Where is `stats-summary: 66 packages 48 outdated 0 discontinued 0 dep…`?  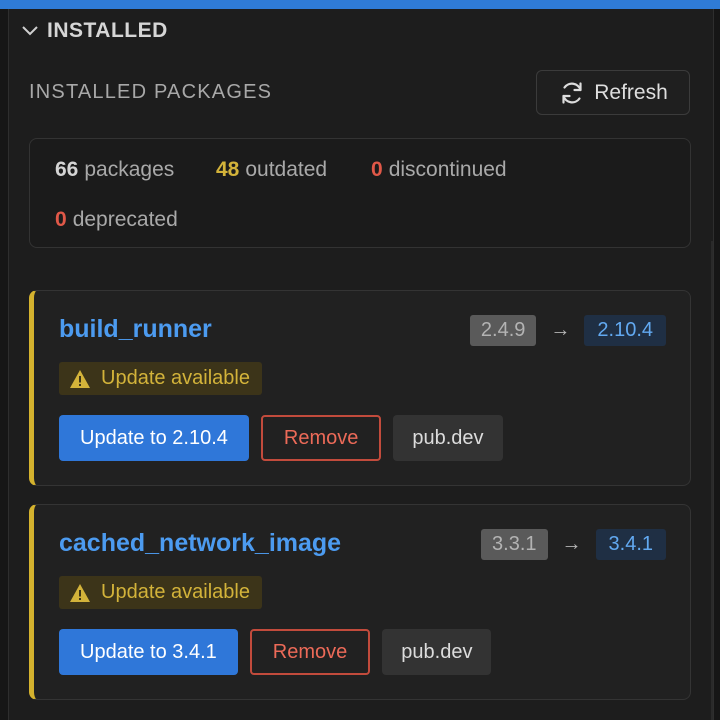
stats-summary: 66 packages 48 outdated 0 discontinued 0 dep… is located at coordinates (360, 193).